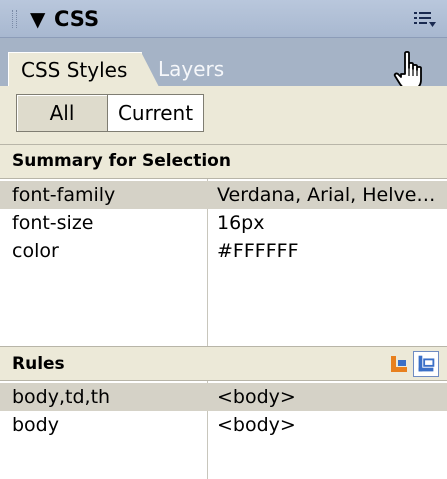 The image size is (447, 479). I want to click on rule-tree-icon, so click(426, 364).